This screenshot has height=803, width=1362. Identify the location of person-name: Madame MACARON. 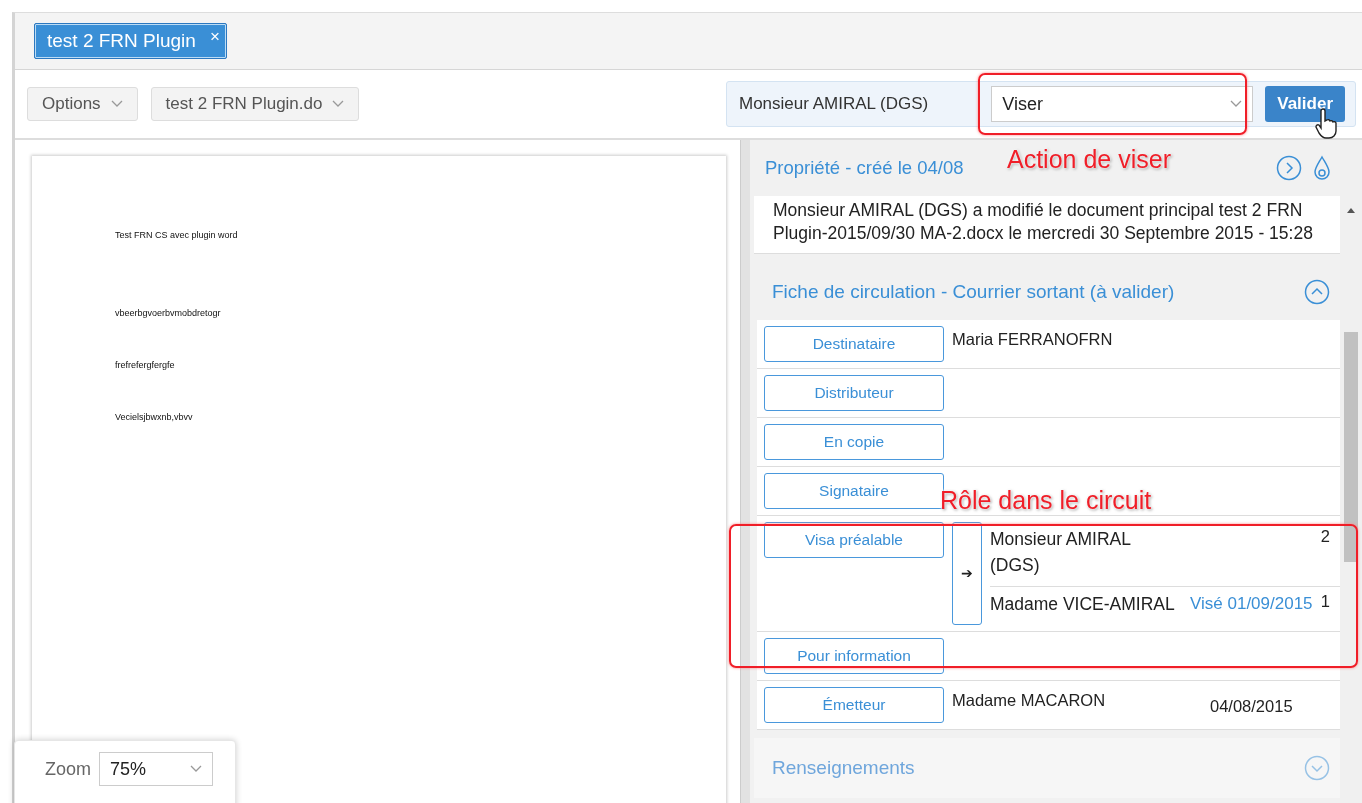
(1029, 700).